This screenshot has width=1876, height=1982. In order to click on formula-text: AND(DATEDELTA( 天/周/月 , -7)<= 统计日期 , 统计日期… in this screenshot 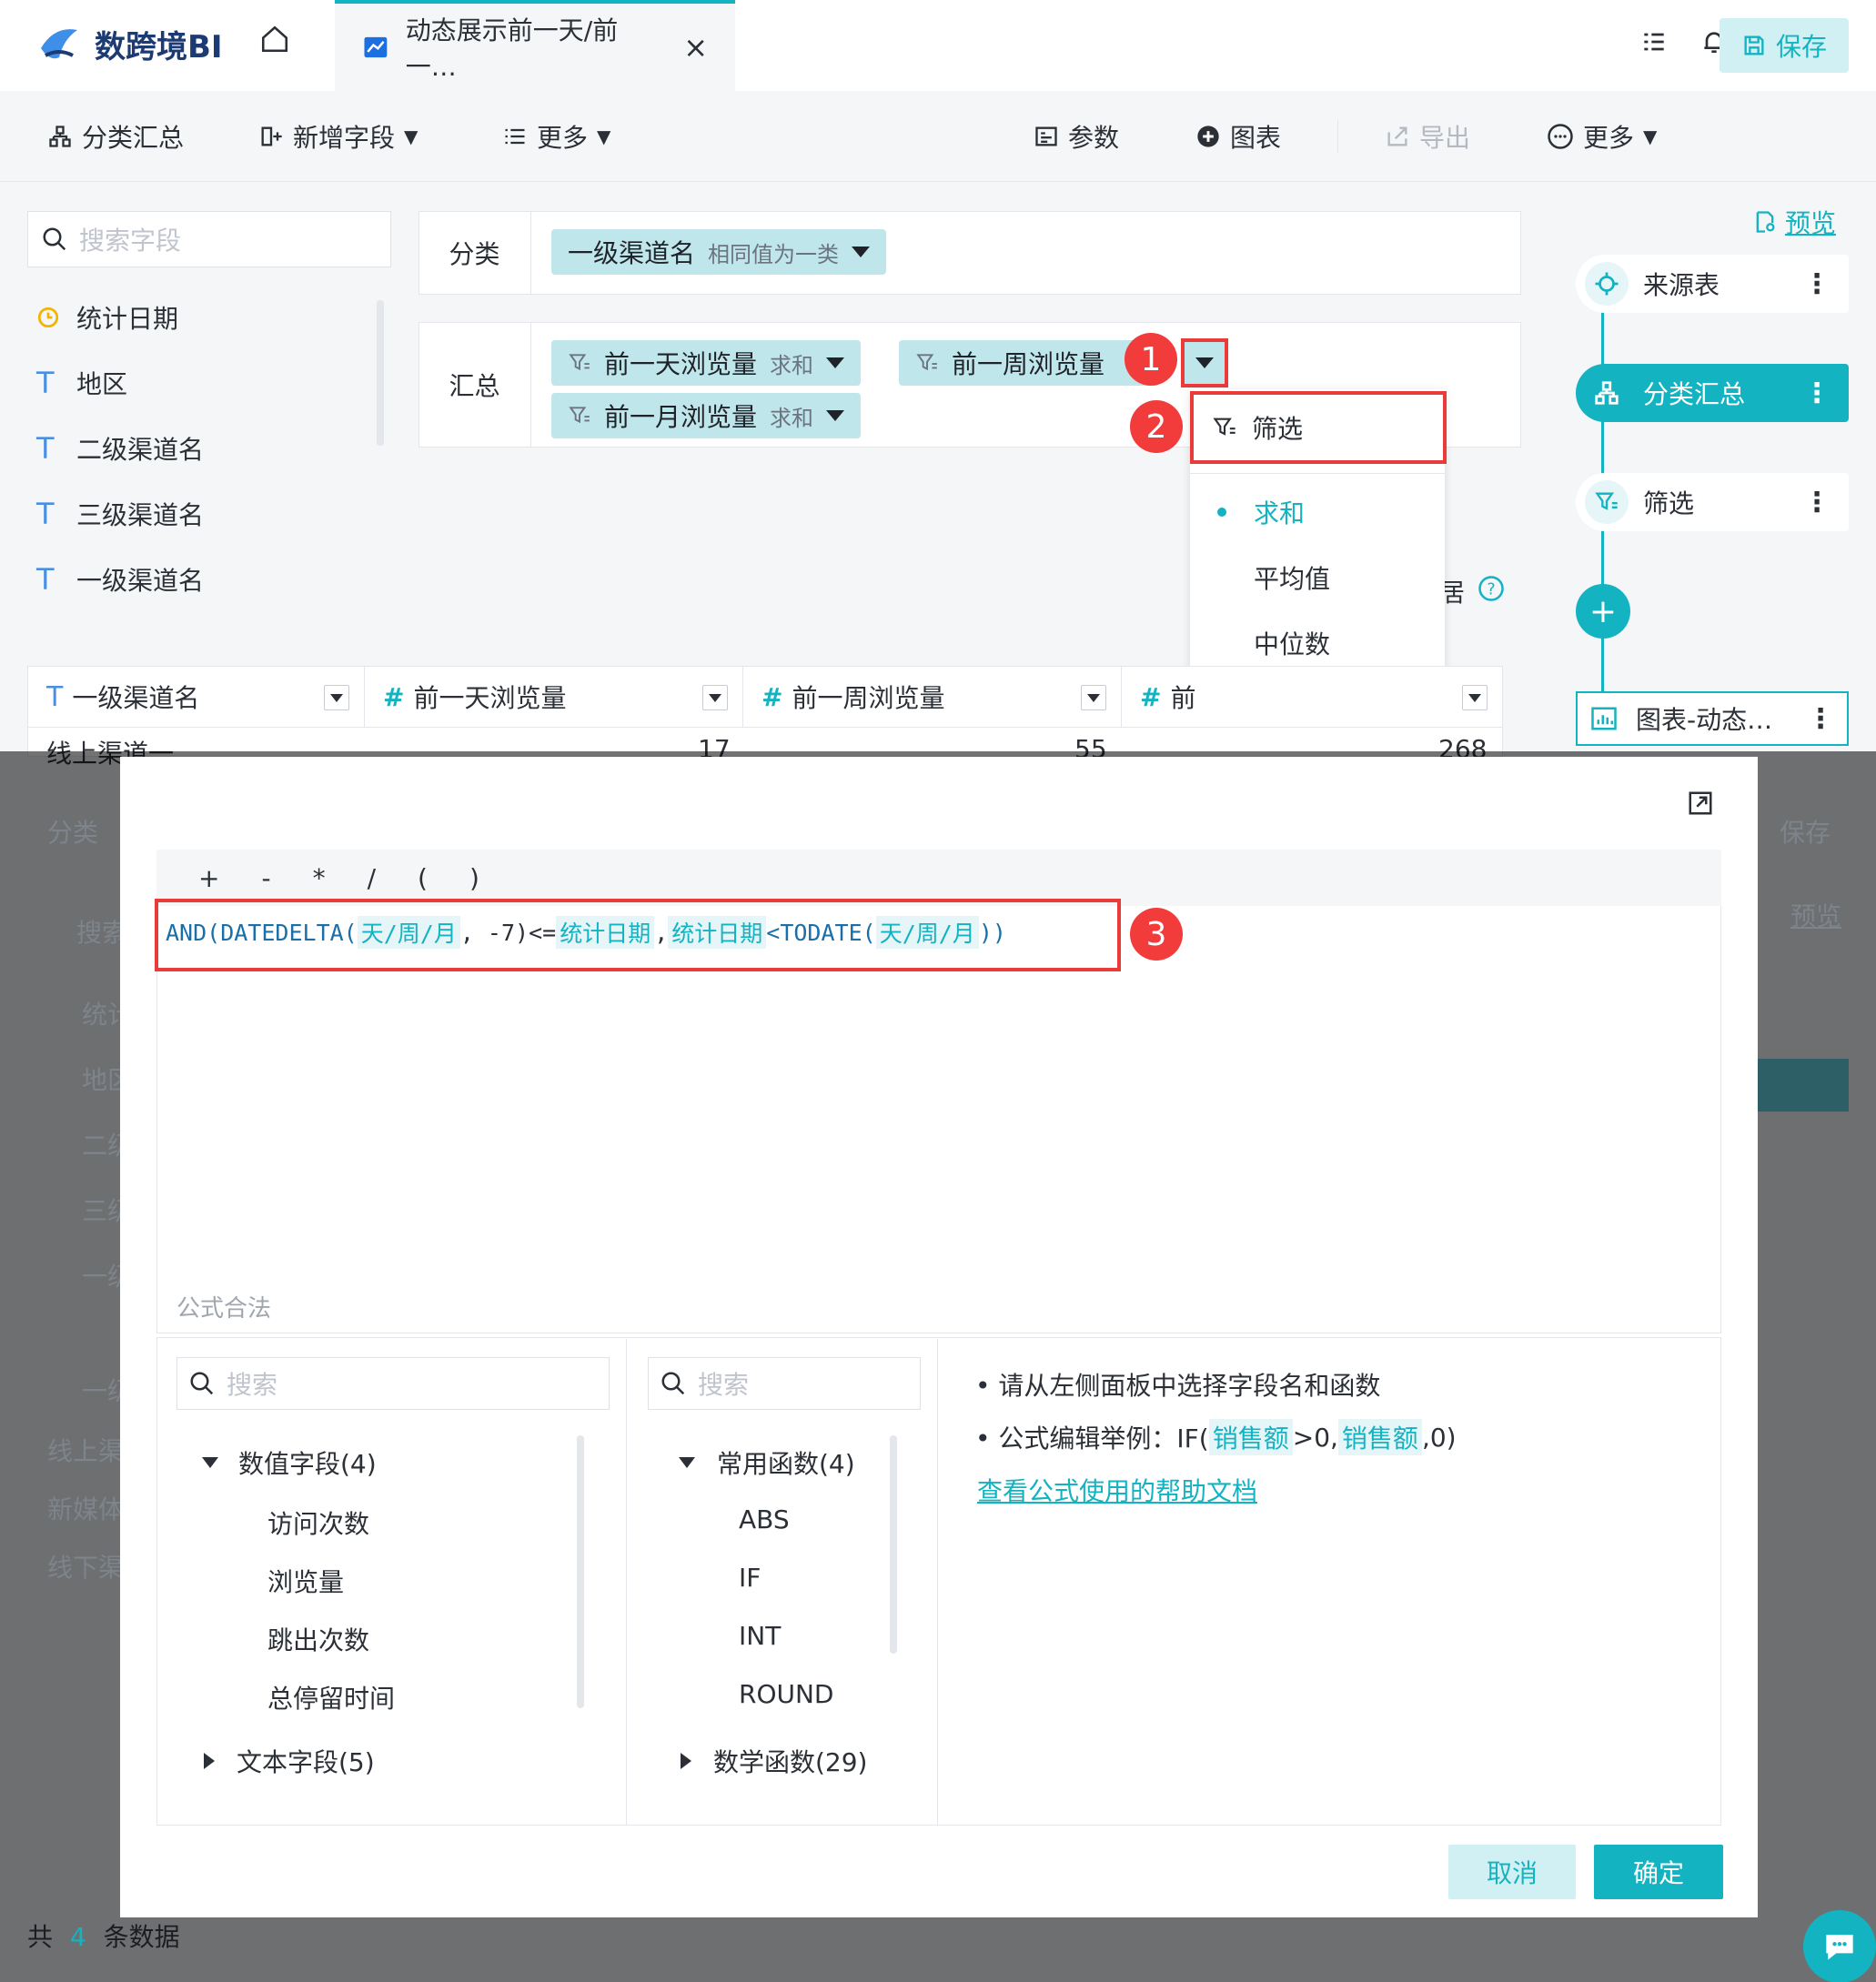, I will do `click(586, 932)`.